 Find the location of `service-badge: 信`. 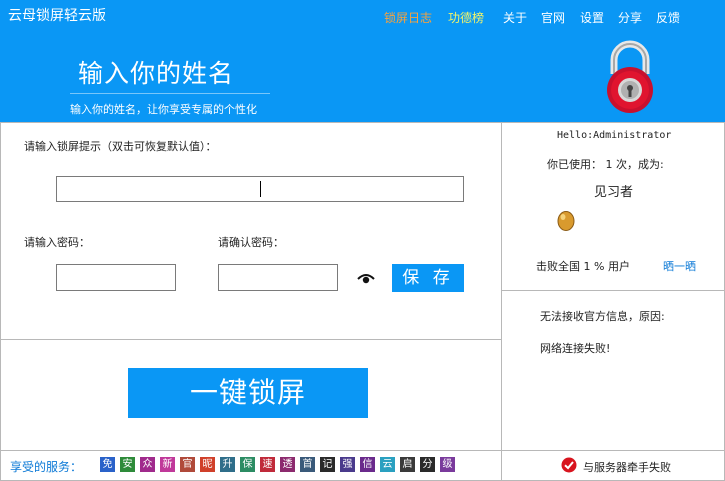

service-badge: 信 is located at coordinates (367, 464).